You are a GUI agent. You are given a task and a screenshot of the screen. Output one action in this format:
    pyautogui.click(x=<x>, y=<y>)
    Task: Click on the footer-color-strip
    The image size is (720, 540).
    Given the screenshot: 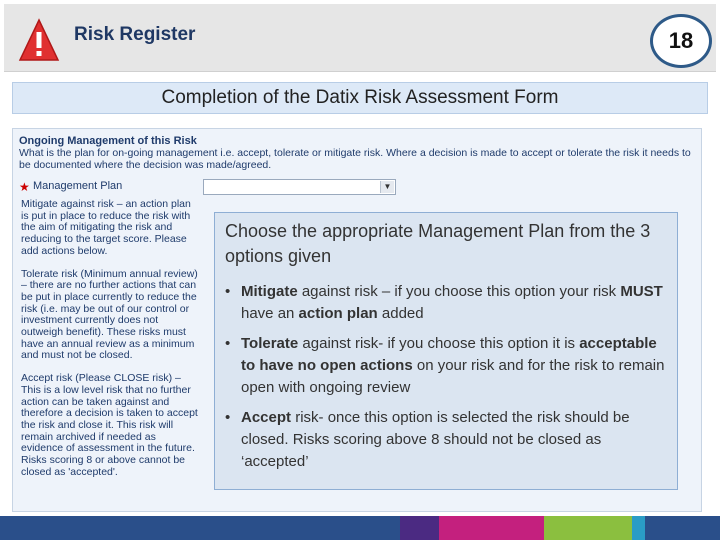 What is the action you would take?
    pyautogui.click(x=360, y=528)
    